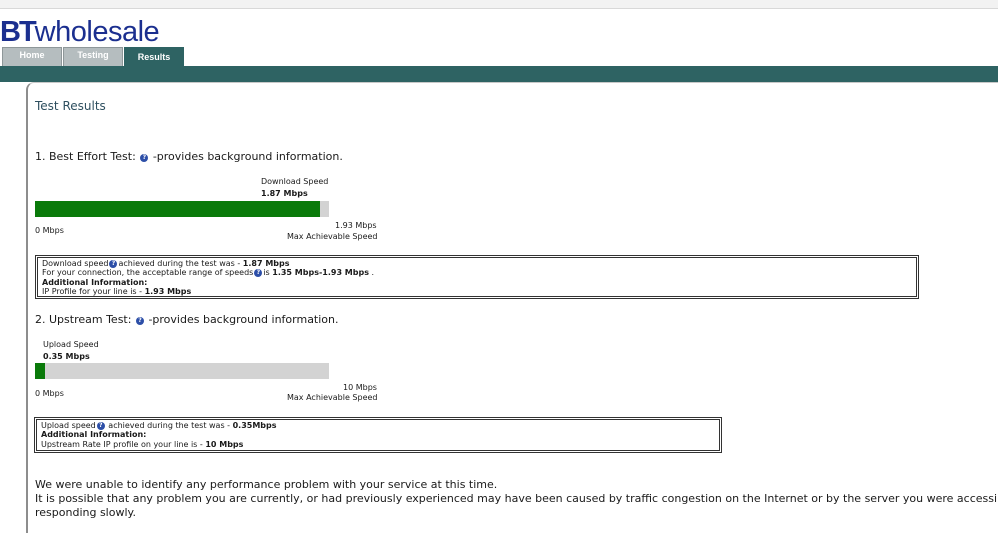  Describe the element at coordinates (49, 393) in the screenshot. I see `upload-min-label: 0 Mbps` at that location.